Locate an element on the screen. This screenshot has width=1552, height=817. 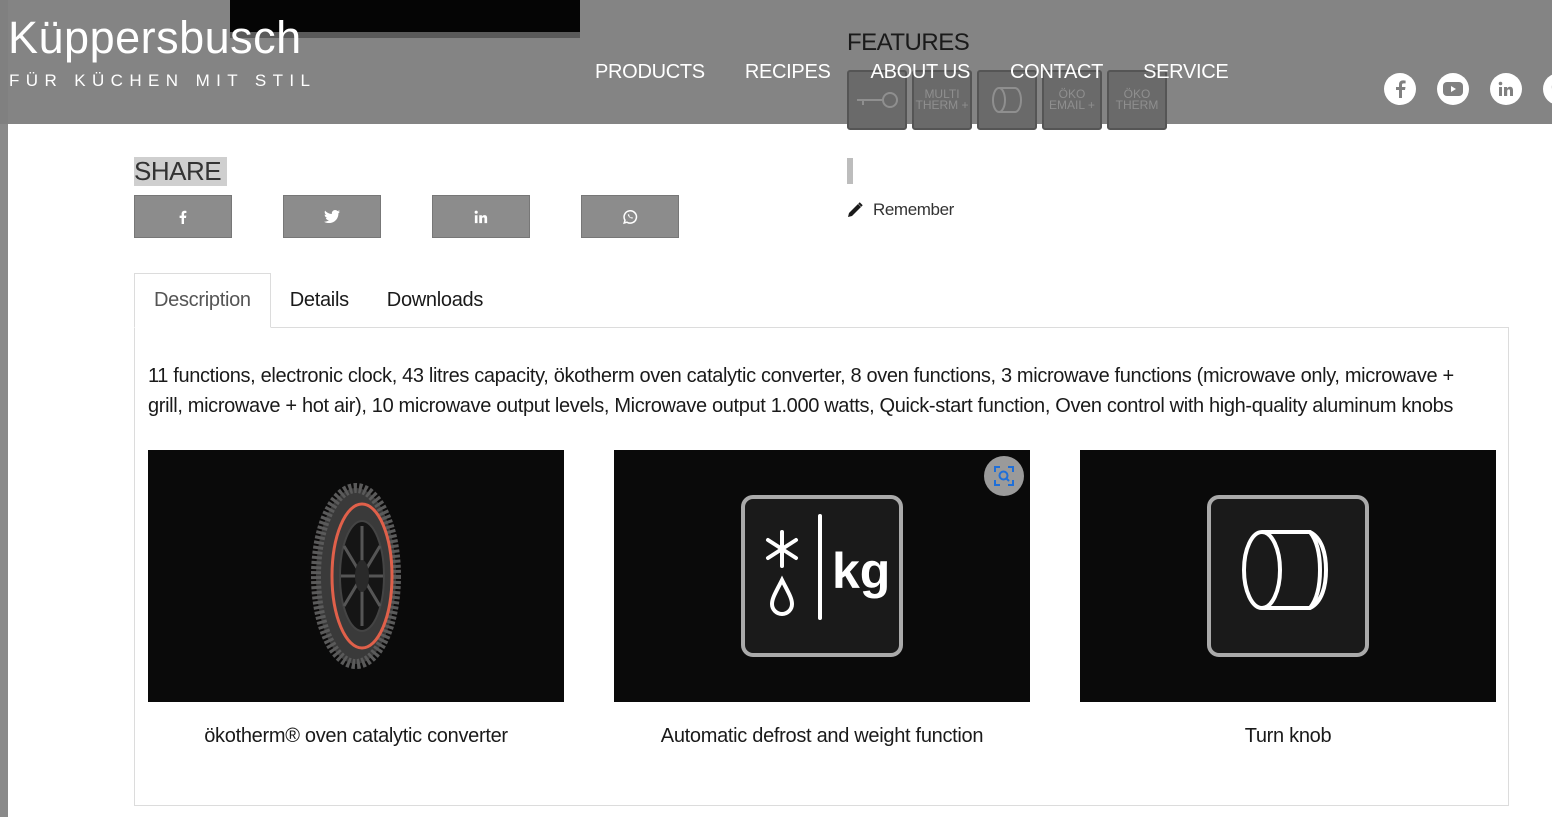
twitter-icon is located at coordinates (332, 216).